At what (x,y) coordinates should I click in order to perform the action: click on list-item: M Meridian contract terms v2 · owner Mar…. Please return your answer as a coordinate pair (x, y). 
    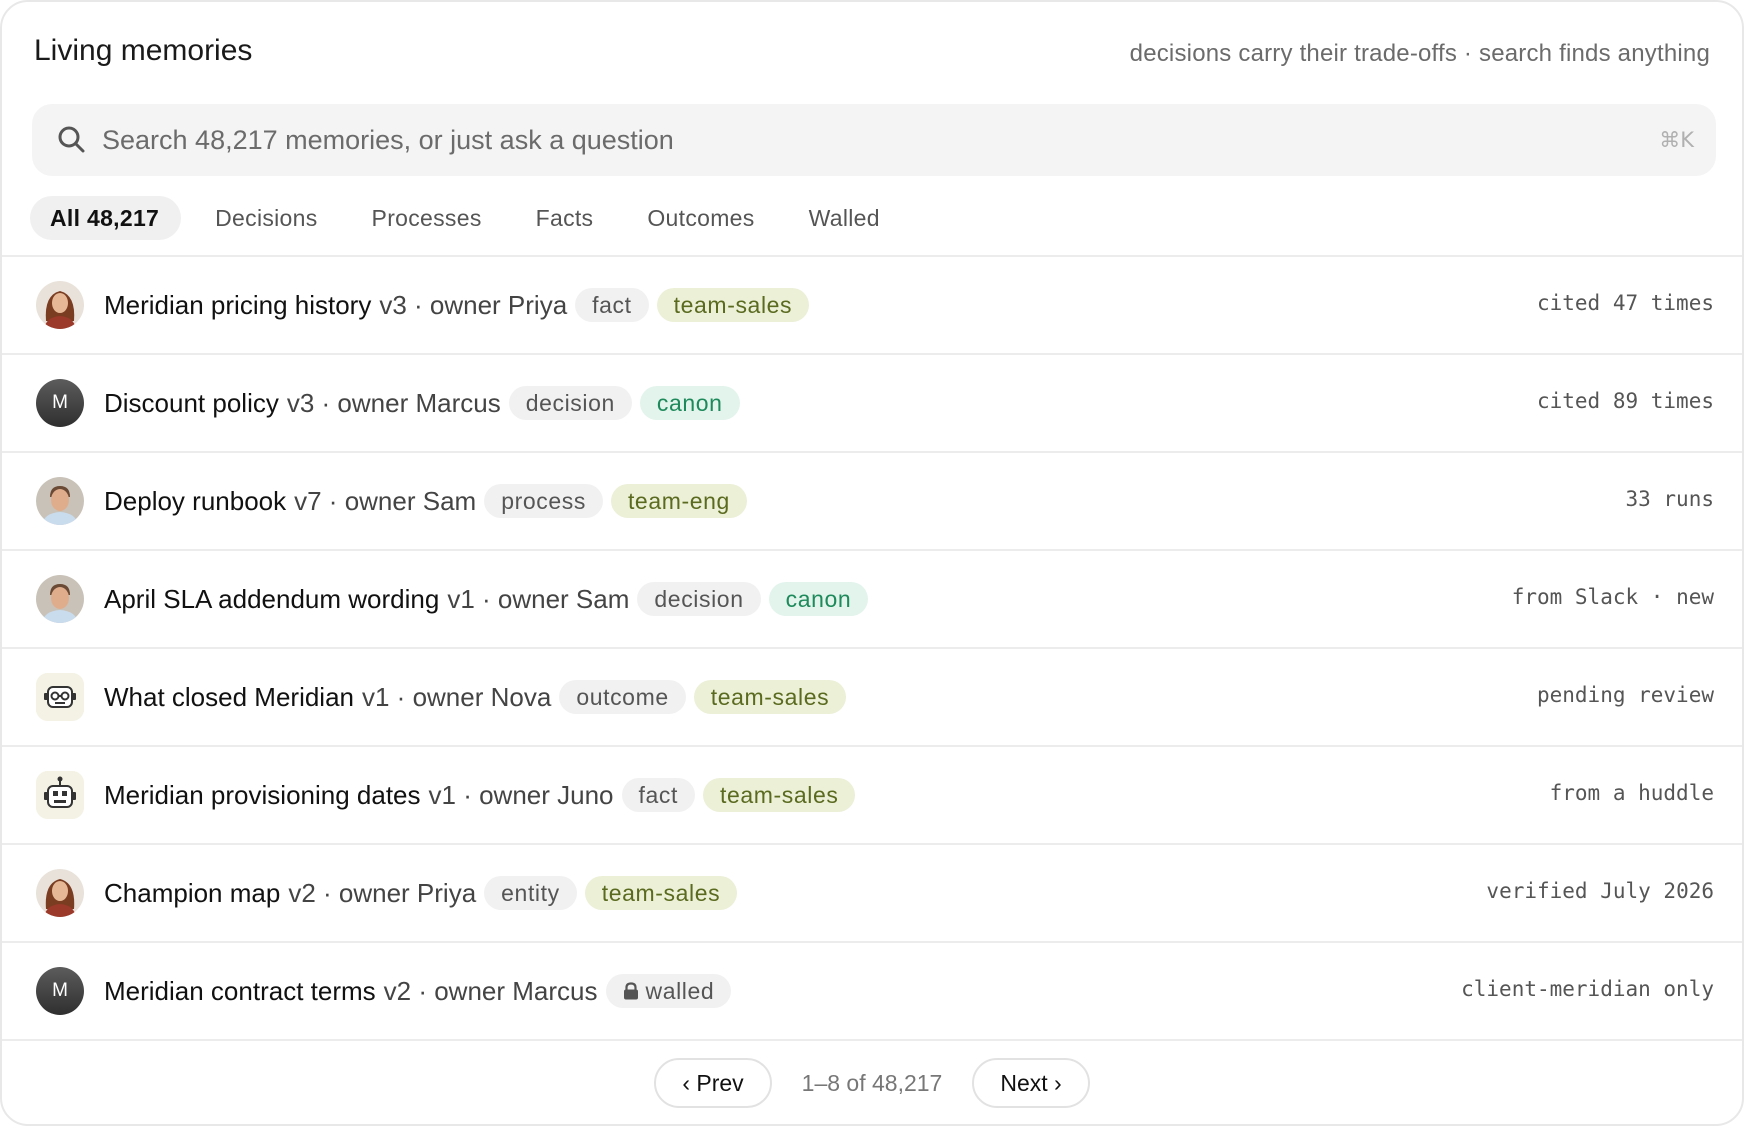
    Looking at the image, I should click on (872, 992).